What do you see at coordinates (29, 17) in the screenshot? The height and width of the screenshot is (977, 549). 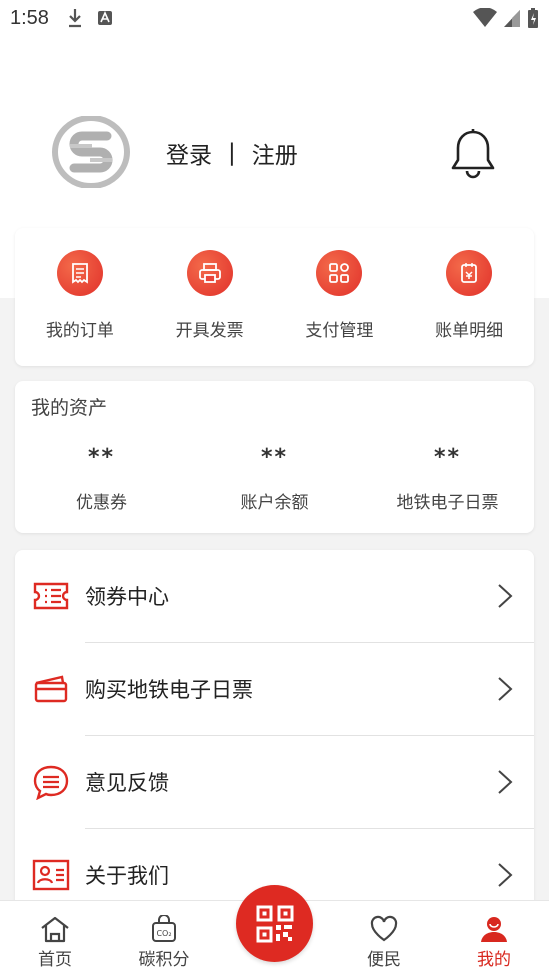 I see `status-time: 1:58` at bounding box center [29, 17].